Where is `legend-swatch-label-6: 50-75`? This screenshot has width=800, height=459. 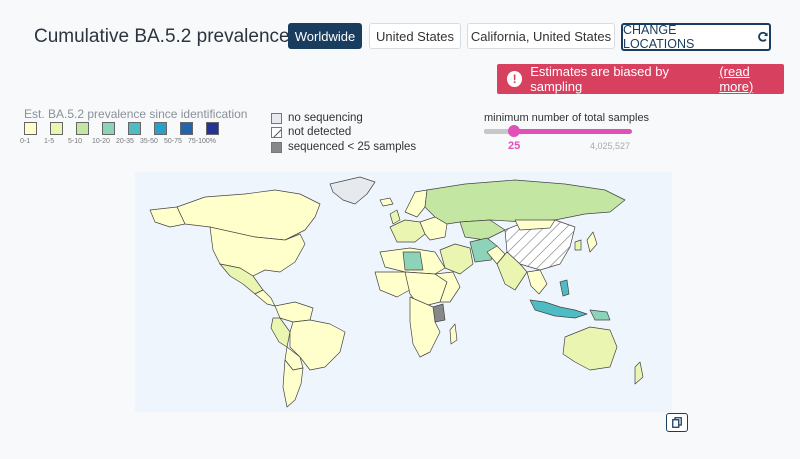
legend-swatch-label-6: 50-75 is located at coordinates (173, 141).